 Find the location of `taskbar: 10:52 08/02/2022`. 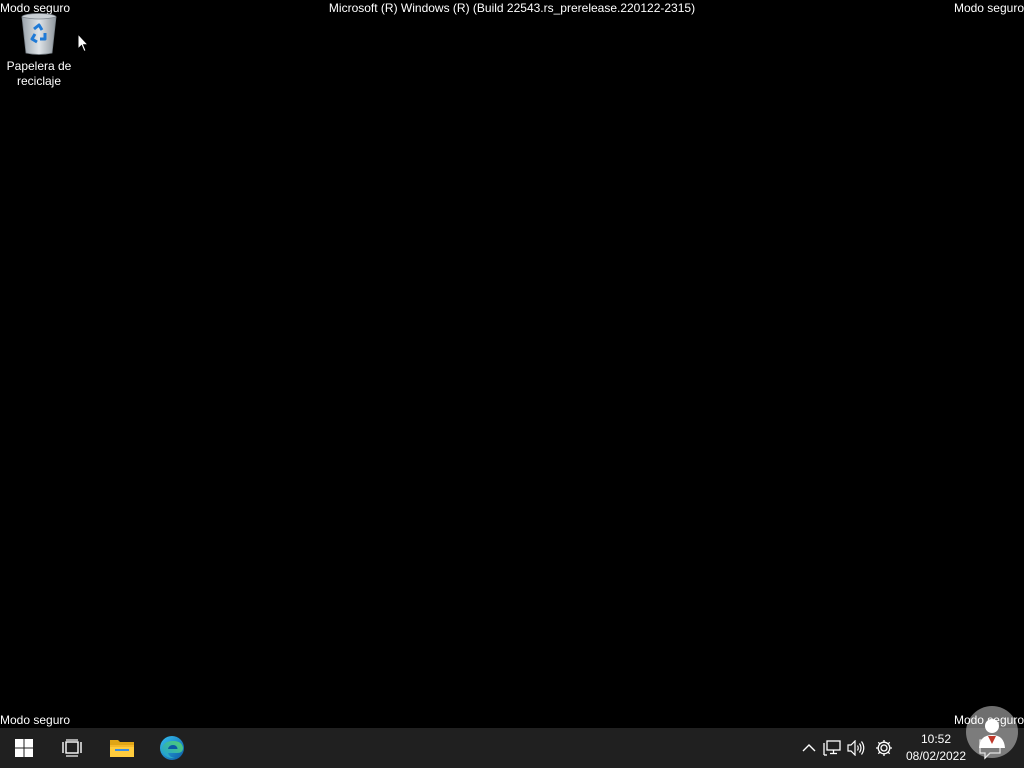

taskbar: 10:52 08/02/2022 is located at coordinates (512, 748).